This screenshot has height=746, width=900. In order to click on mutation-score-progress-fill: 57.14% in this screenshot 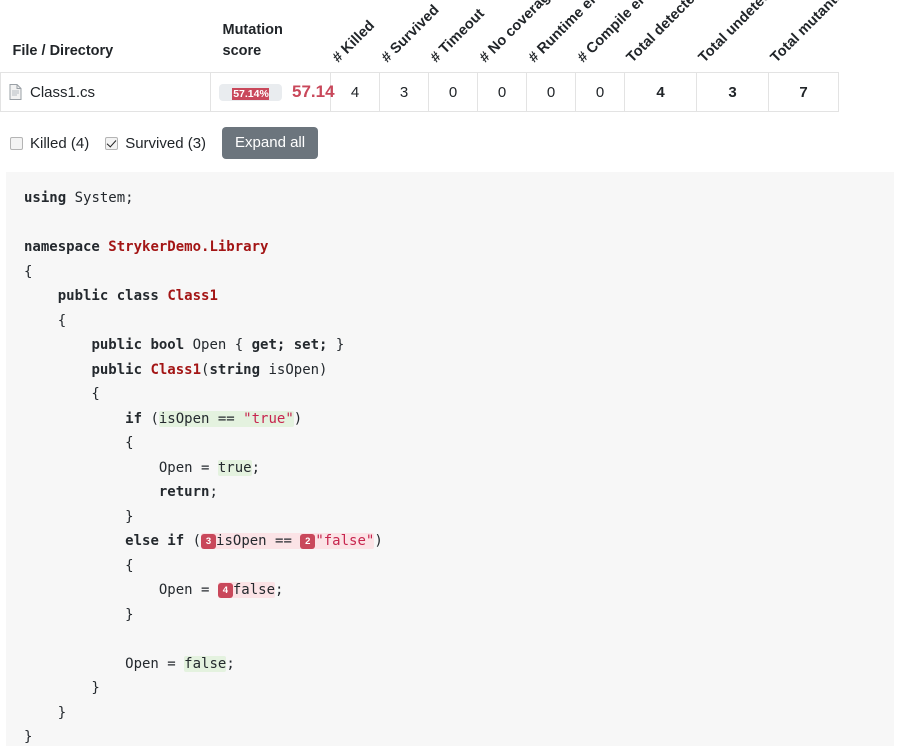, I will do `click(250, 93)`.